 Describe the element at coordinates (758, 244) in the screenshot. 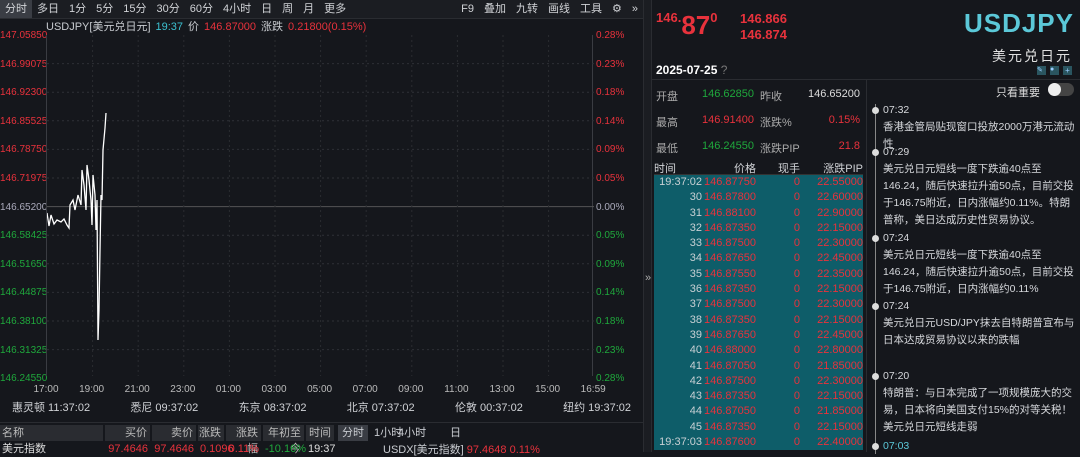

I see `trade-row: 33 146.87500 0 22.30000` at that location.